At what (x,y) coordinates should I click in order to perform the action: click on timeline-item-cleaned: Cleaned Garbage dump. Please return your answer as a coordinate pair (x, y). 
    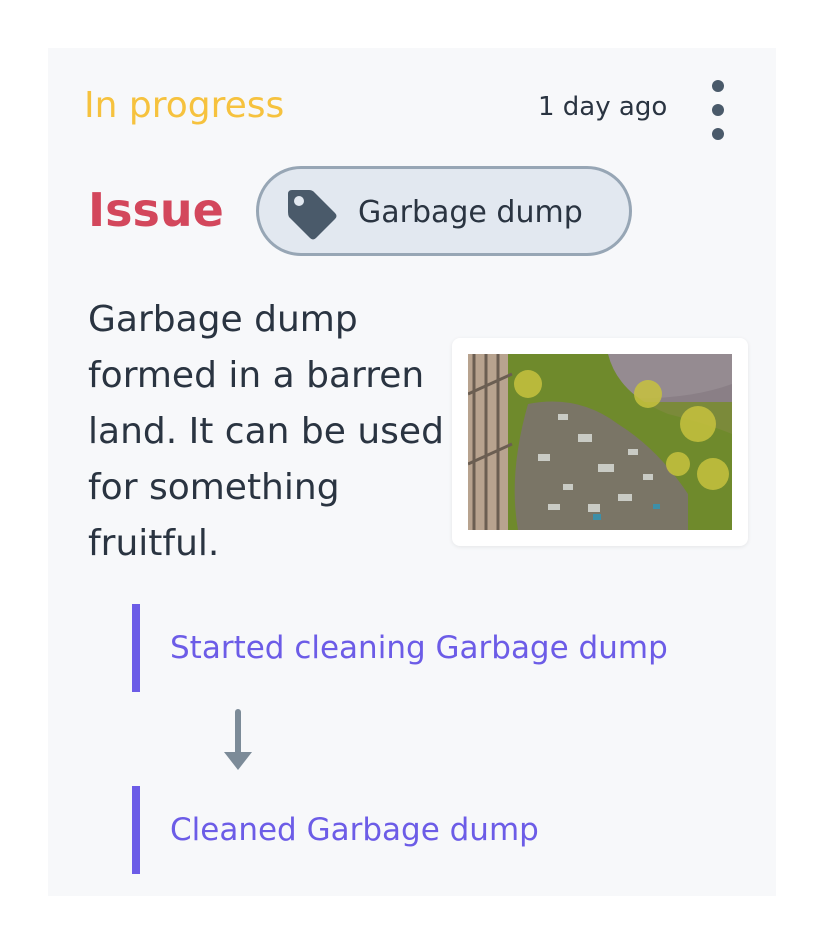
    Looking at the image, I should click on (432, 830).